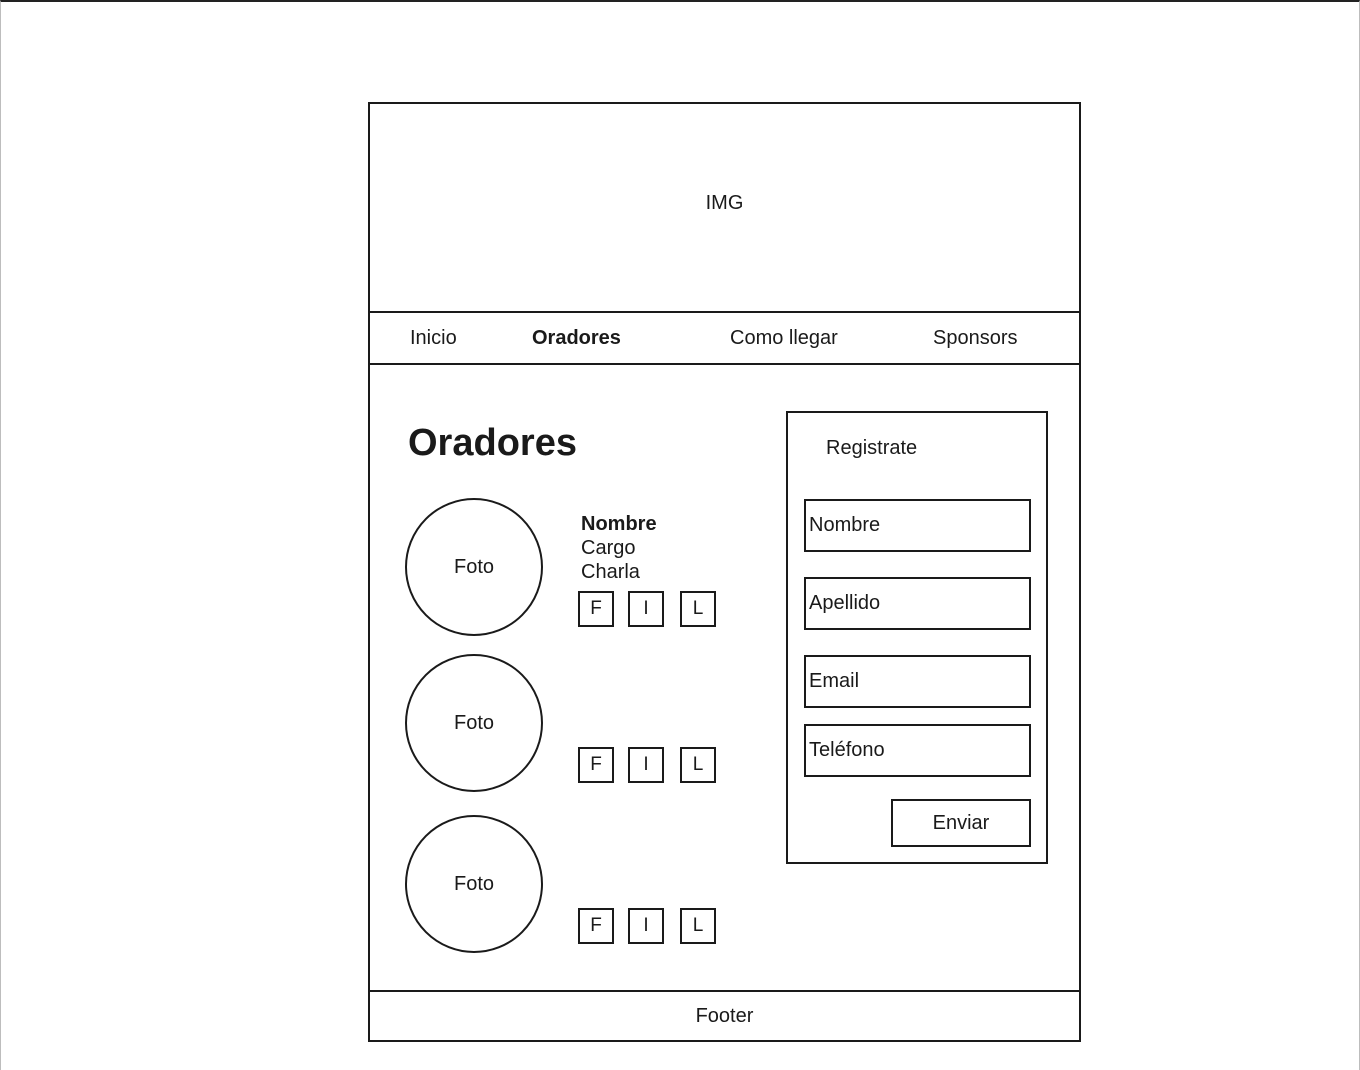 This screenshot has height=1070, width=1360. I want to click on footer-label: Footer, so click(724, 1015).